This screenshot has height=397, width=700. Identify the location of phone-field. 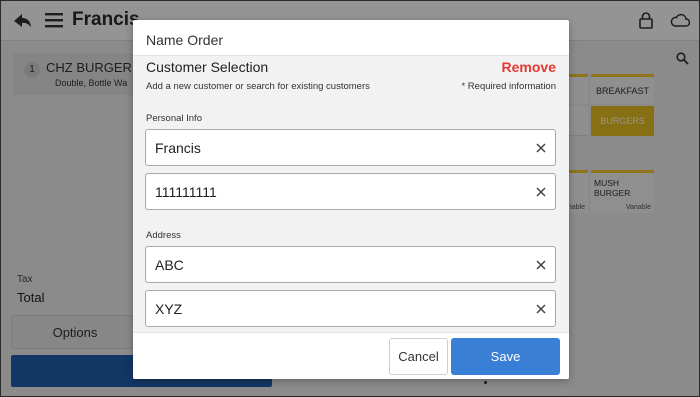
(350, 191).